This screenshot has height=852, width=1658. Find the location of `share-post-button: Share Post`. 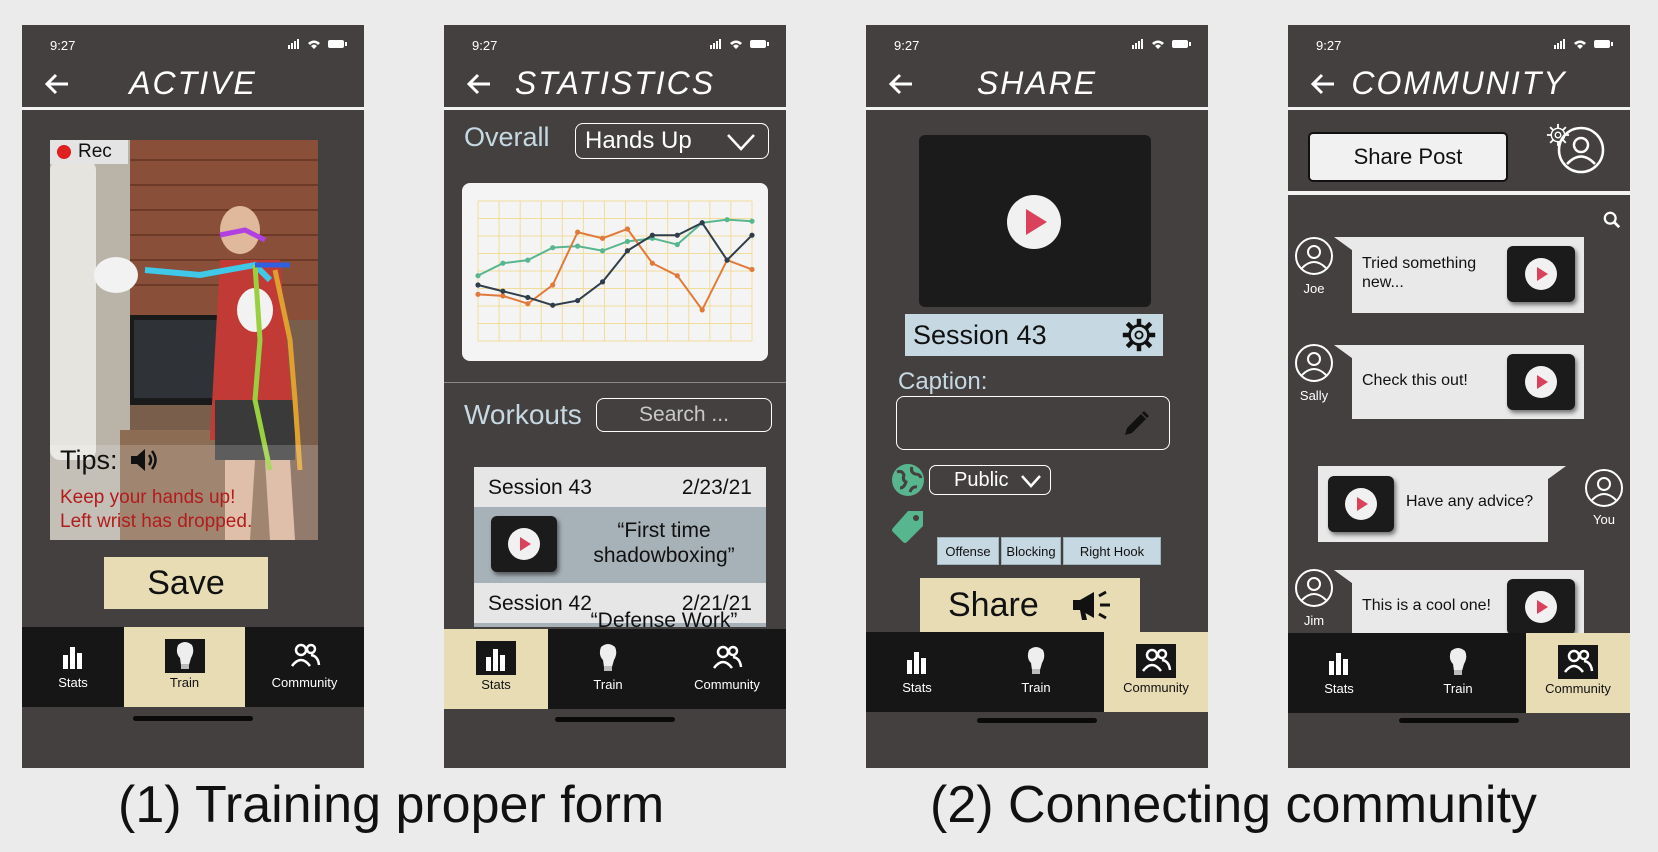

share-post-button: Share Post is located at coordinates (1408, 157).